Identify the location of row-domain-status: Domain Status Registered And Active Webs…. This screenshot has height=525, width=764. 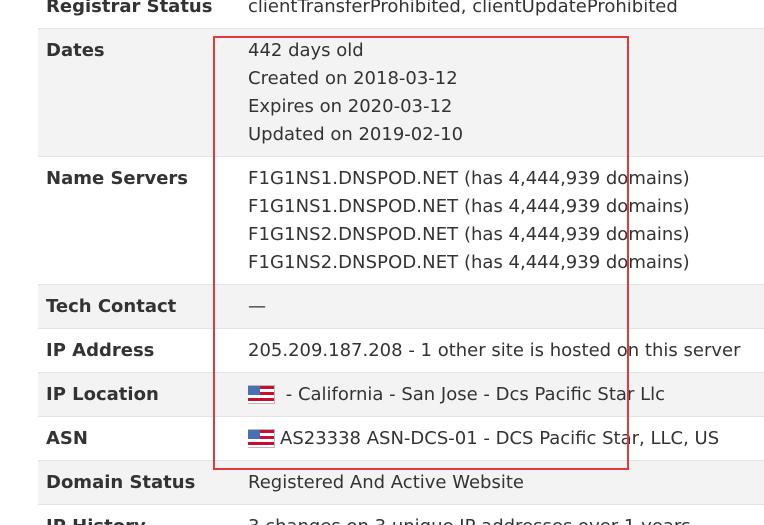
(401, 482).